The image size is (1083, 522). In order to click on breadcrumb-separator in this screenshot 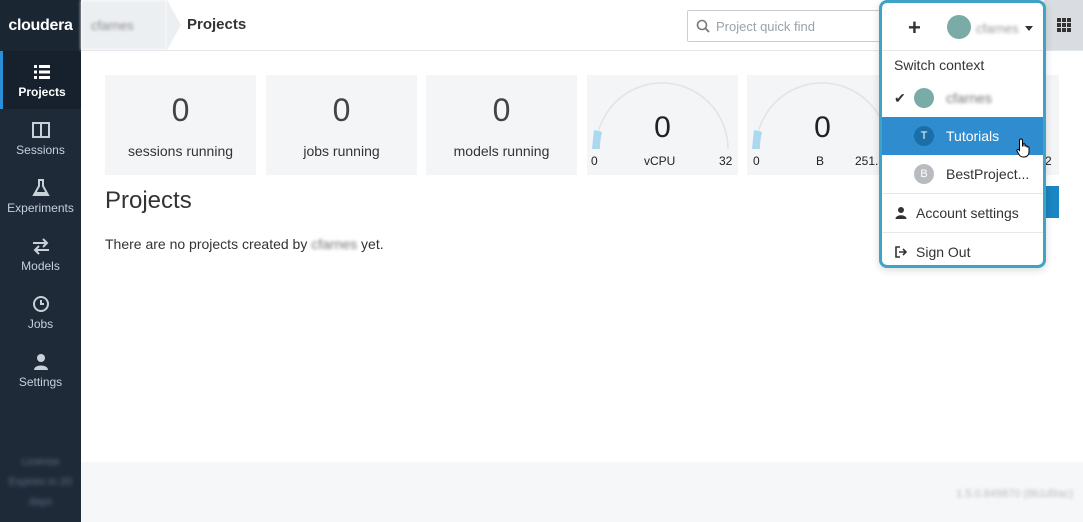, I will do `click(174, 25)`.